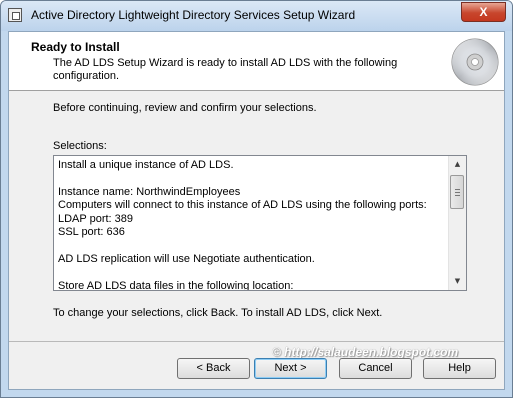 The height and width of the screenshot is (398, 513). What do you see at coordinates (457, 192) in the screenshot?
I see `scrollbar-thumb` at bounding box center [457, 192].